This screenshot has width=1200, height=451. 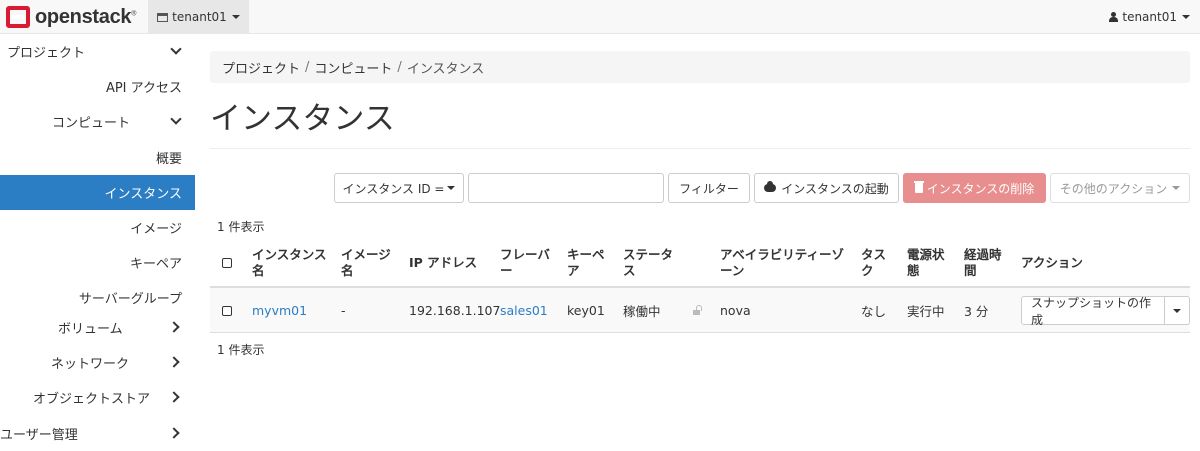 I want to click on brand-trademark: ®, so click(x=134, y=13).